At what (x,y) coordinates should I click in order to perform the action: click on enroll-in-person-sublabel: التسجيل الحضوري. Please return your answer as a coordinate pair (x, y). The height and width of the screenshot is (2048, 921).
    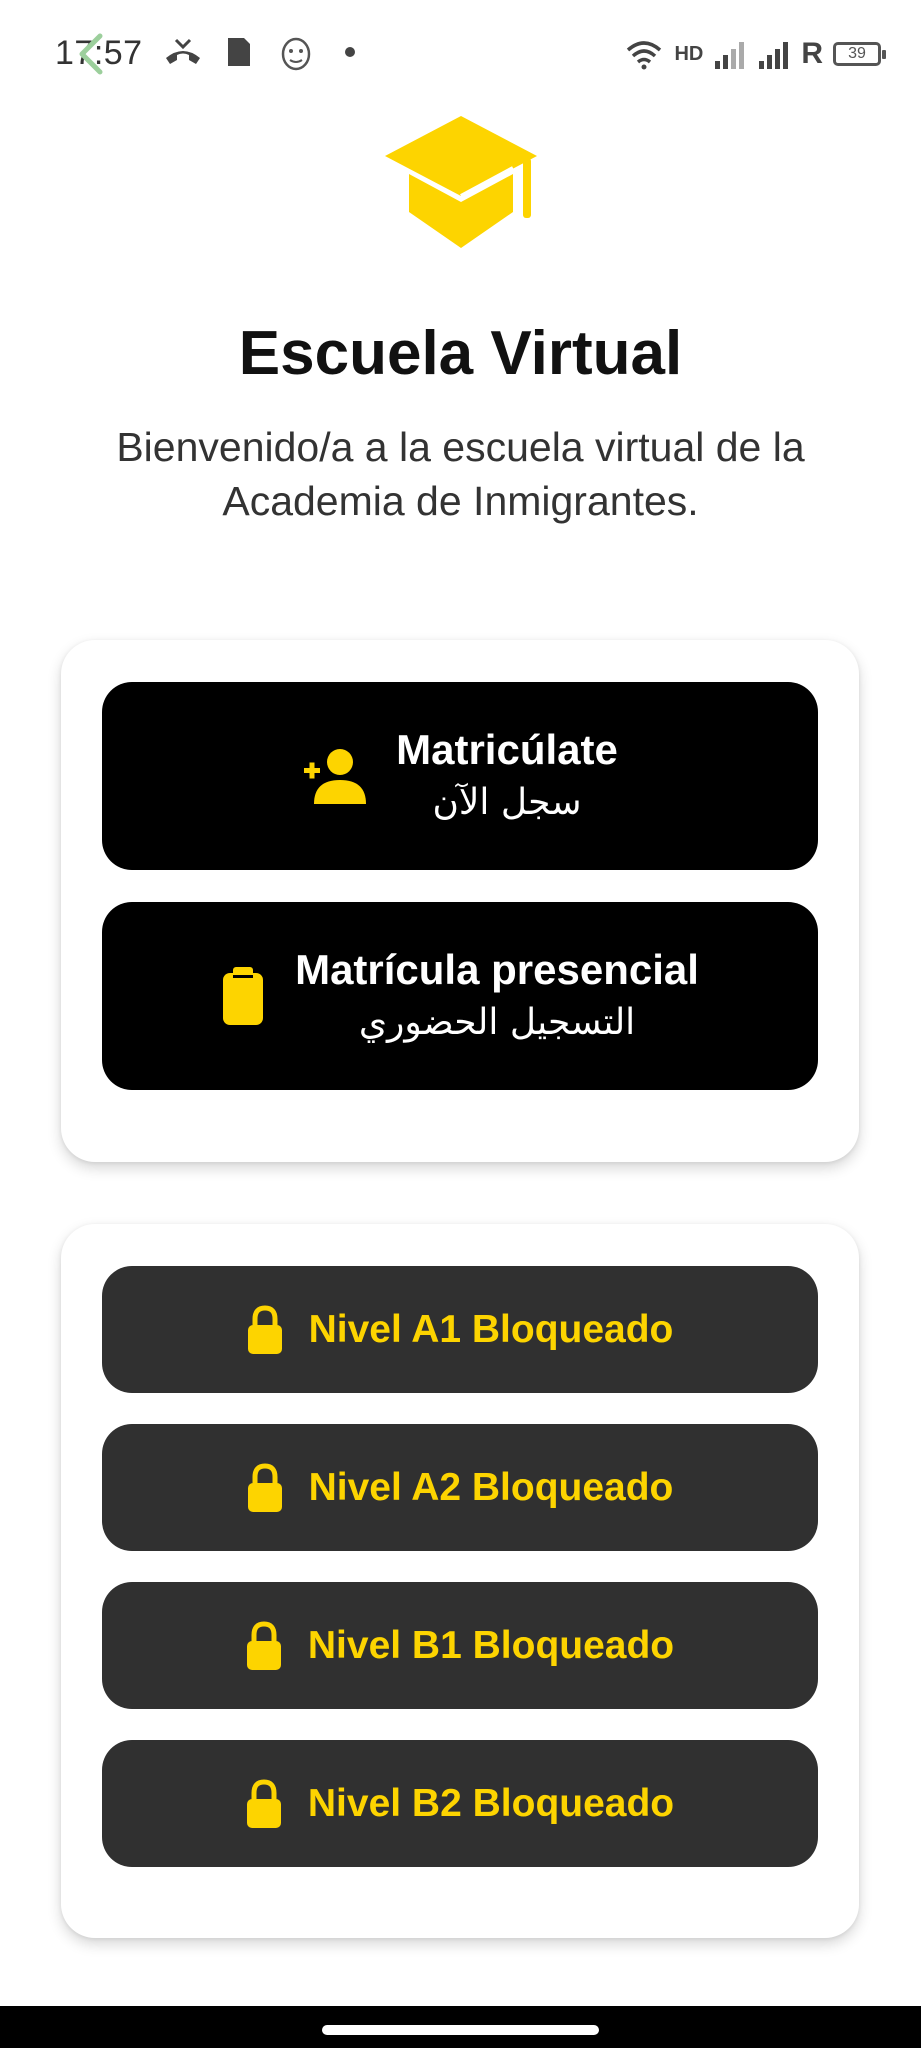
    Looking at the image, I should click on (497, 1022).